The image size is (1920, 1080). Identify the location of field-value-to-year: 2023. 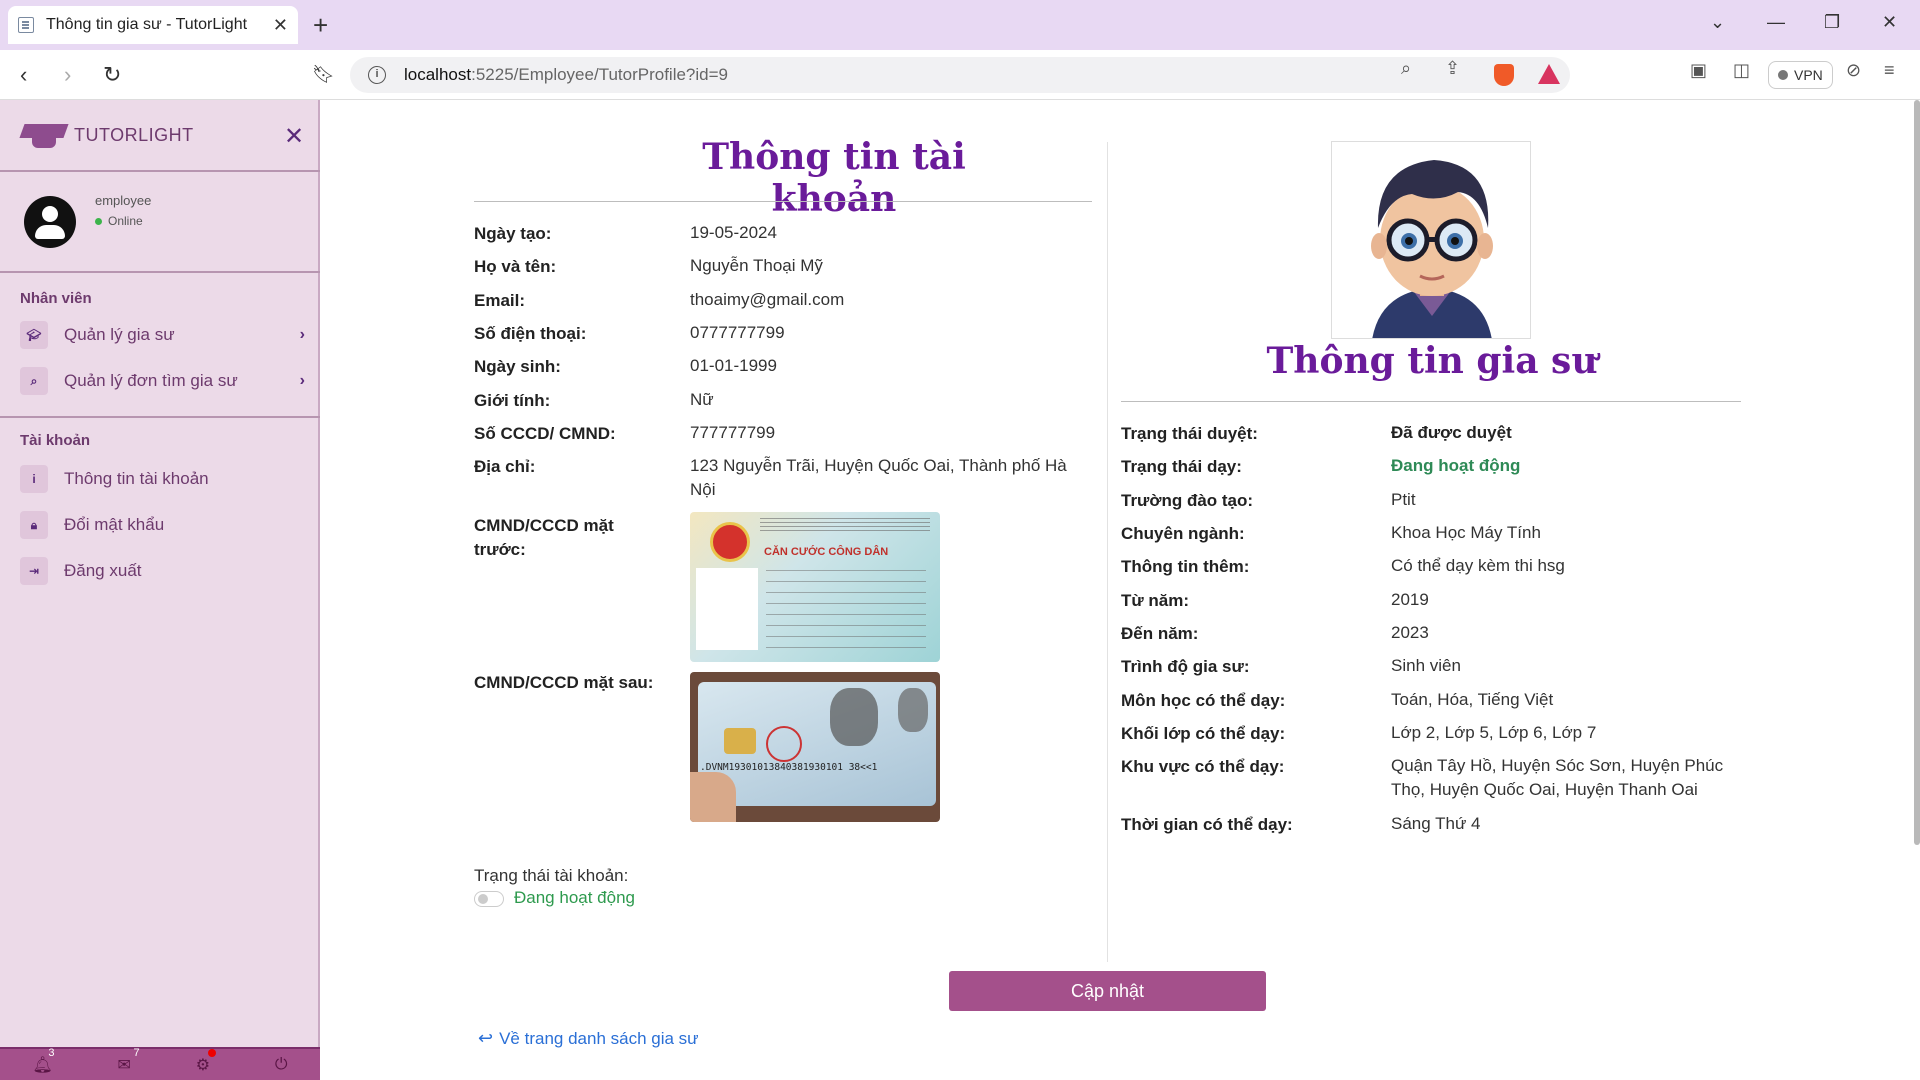
(1410, 632).